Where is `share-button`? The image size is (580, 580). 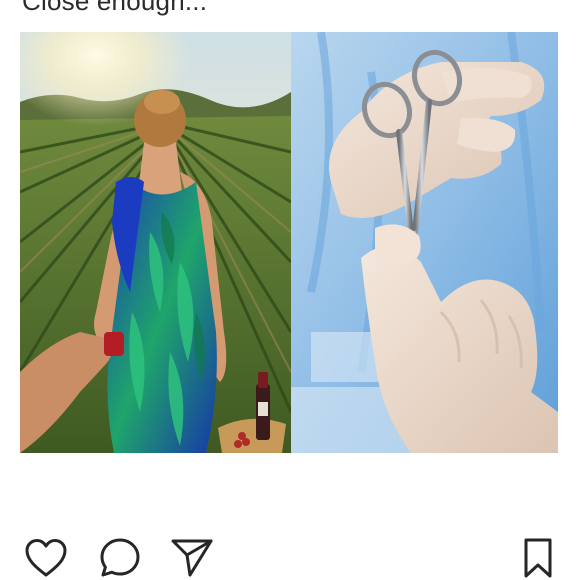
share-button is located at coordinates (192, 558).